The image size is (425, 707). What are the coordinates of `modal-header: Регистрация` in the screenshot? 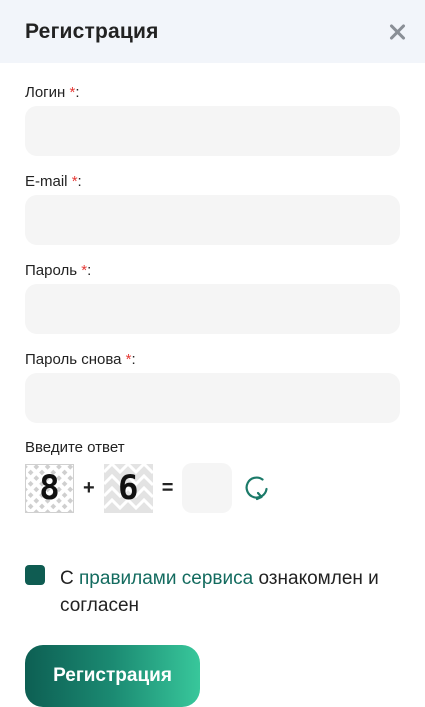 It's located at (212, 31).